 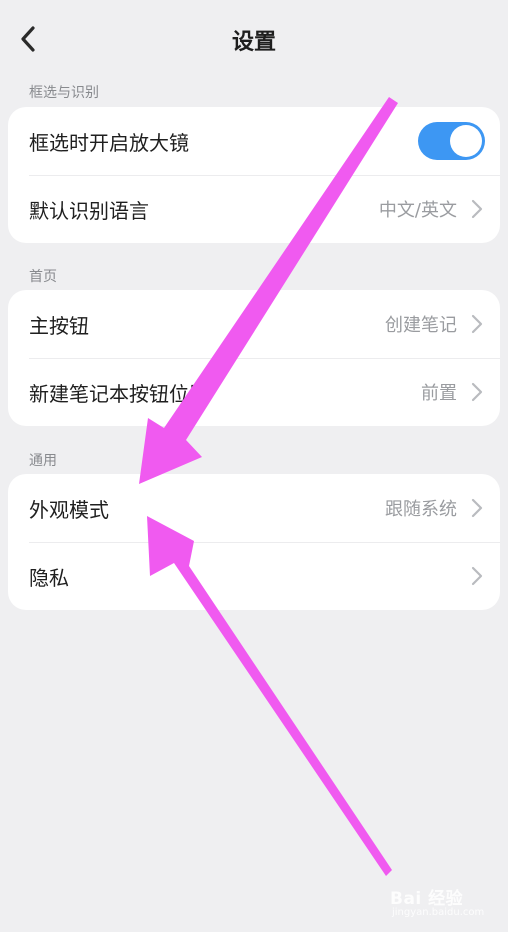 What do you see at coordinates (254, 141) in the screenshot?
I see `setting-row-magnifier: 框选时开启放大镜` at bounding box center [254, 141].